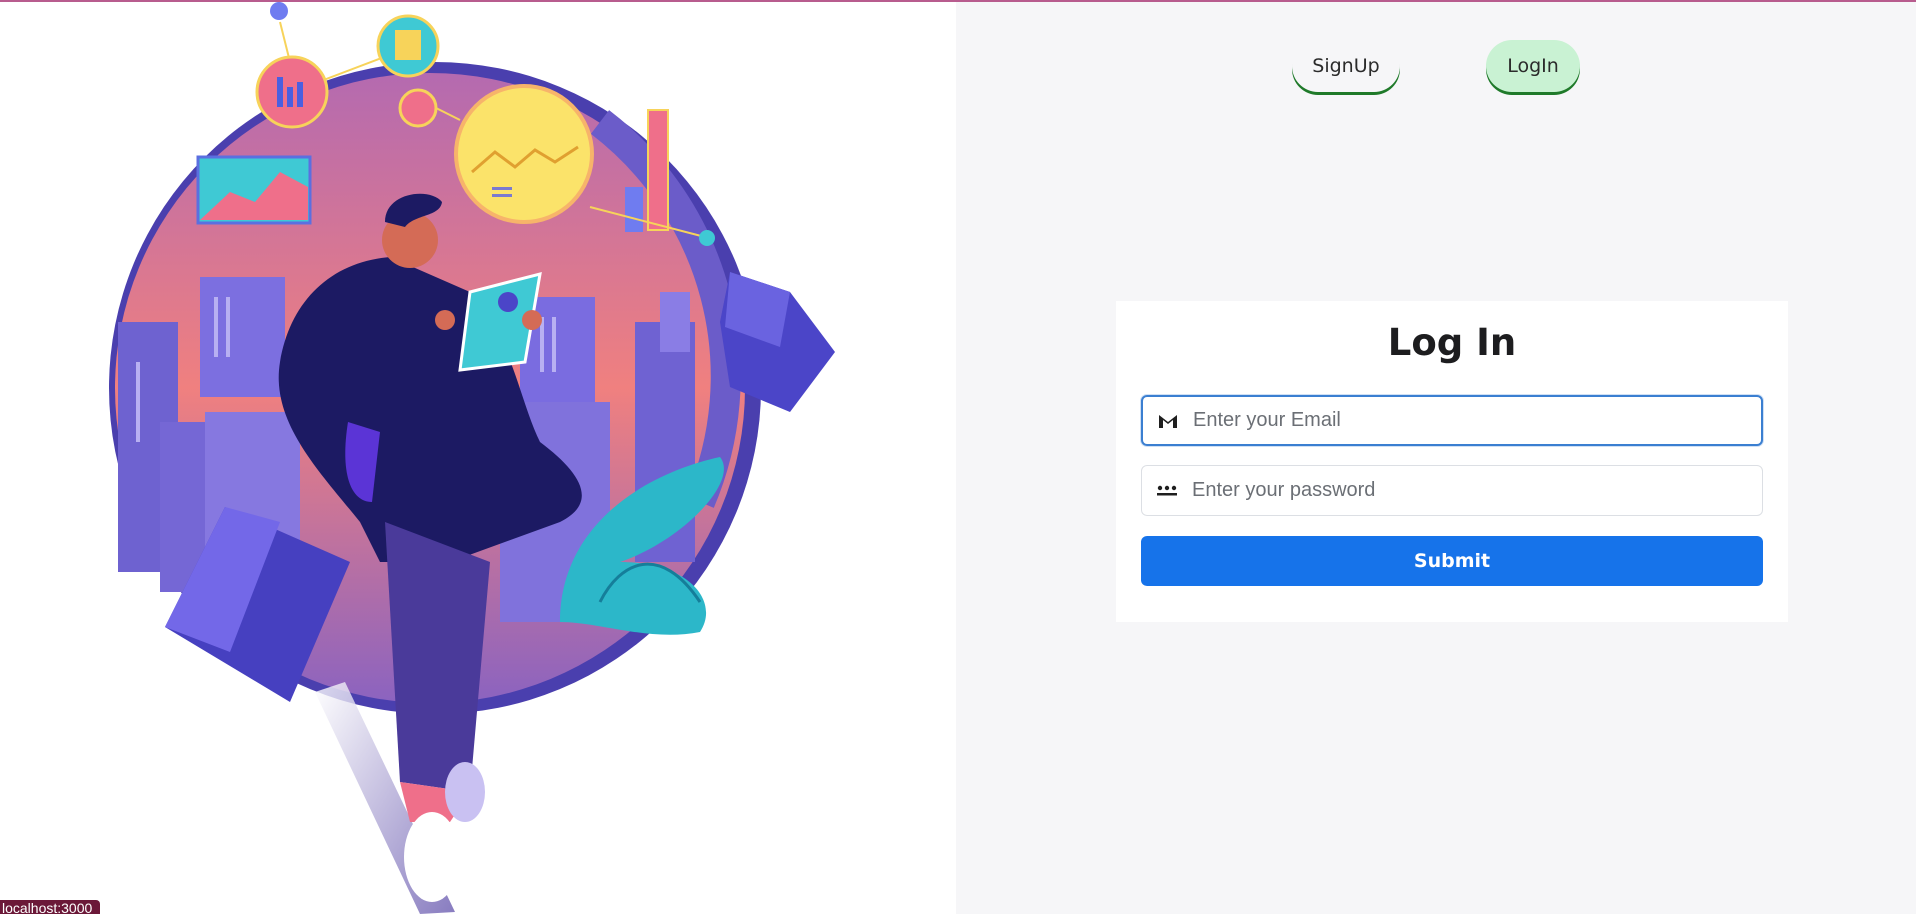 Image resolution: width=1916 pixels, height=914 pixels. What do you see at coordinates (1452, 561) in the screenshot?
I see `submit-button: Submit` at bounding box center [1452, 561].